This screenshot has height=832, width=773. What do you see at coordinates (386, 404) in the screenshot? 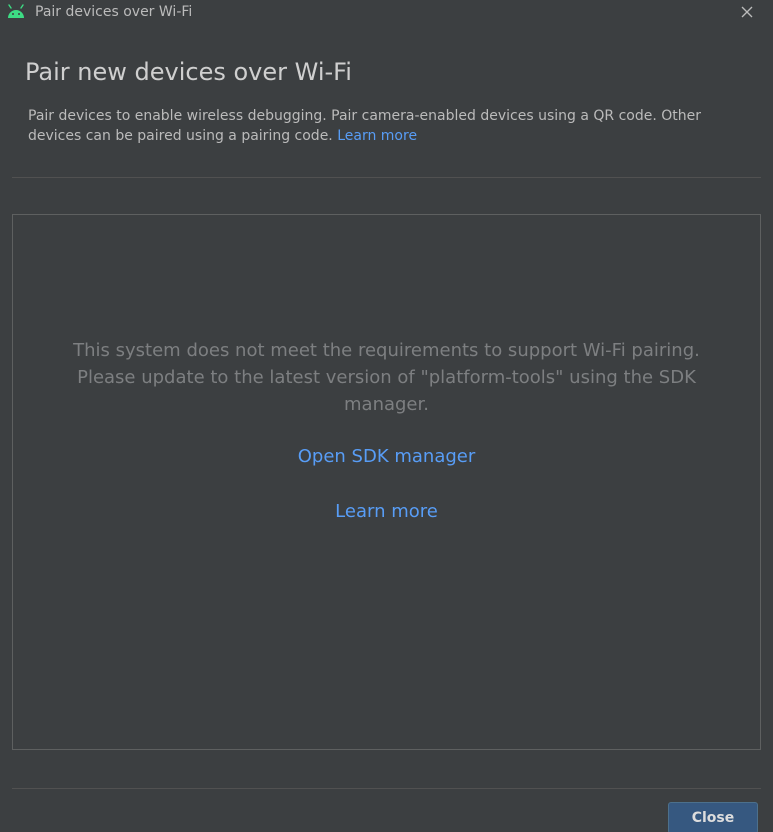
I see `message-line: manager.` at bounding box center [386, 404].